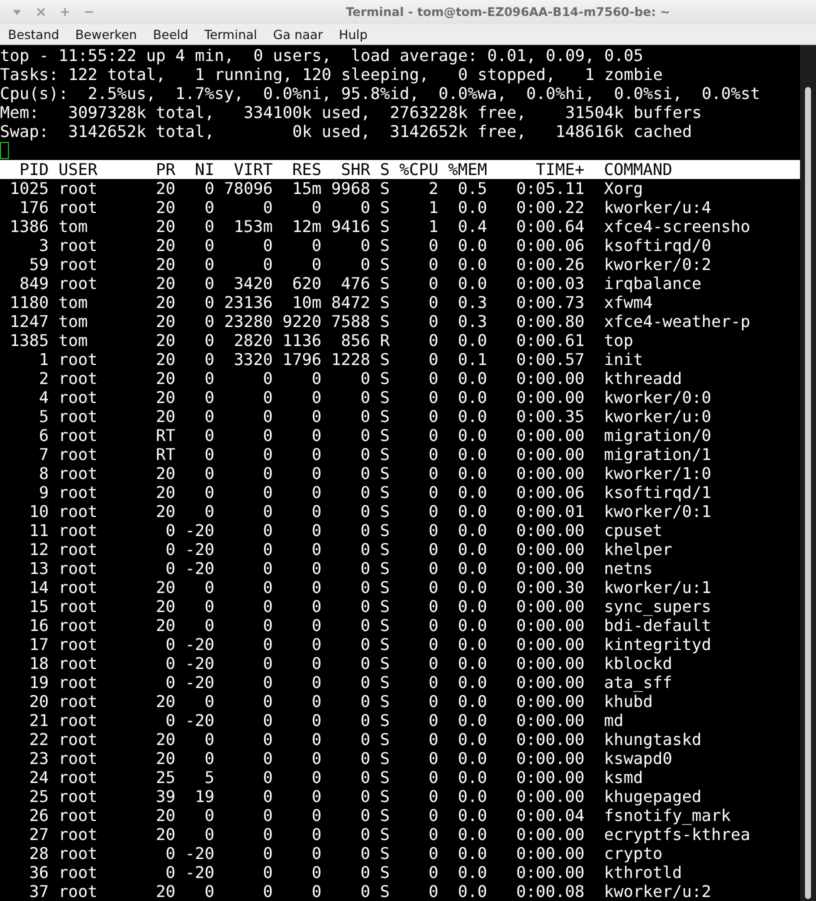 This screenshot has height=901, width=816. I want to click on table-cell-text: 6, so click(43, 435).